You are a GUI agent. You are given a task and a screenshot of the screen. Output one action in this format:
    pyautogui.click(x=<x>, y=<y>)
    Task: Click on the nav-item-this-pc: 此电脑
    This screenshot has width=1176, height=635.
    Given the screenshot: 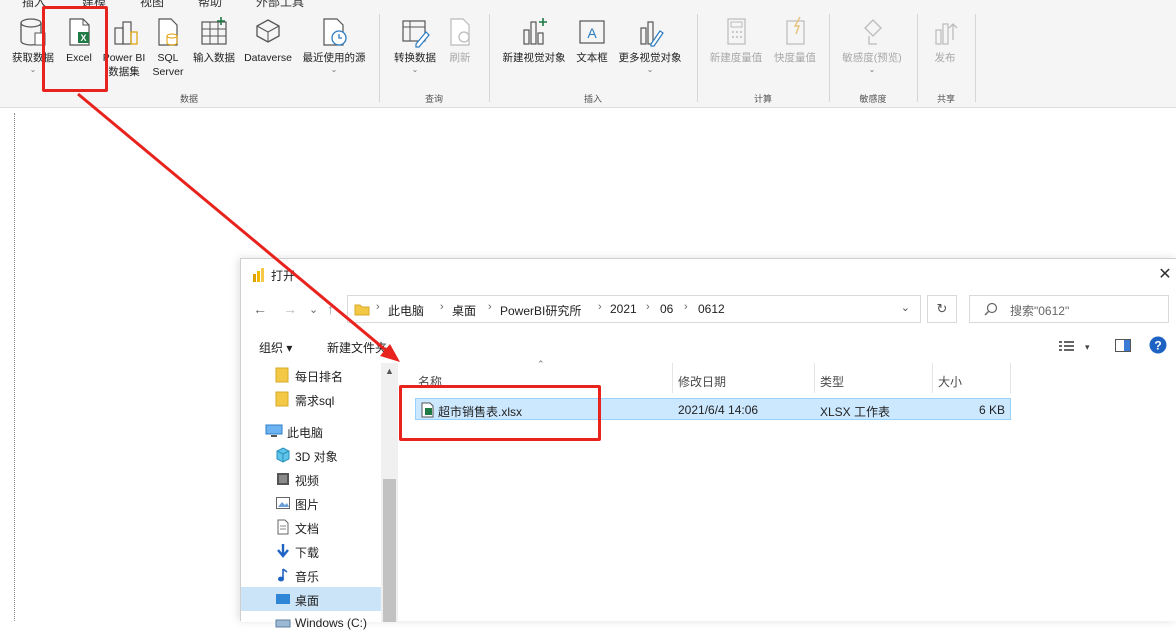 What is the action you would take?
    pyautogui.click(x=311, y=431)
    